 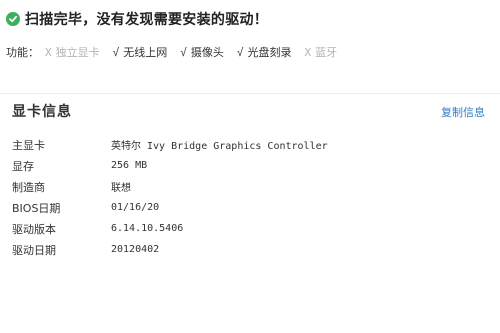 What do you see at coordinates (326, 52) in the screenshot?
I see `feature-name: 蓝牙` at bounding box center [326, 52].